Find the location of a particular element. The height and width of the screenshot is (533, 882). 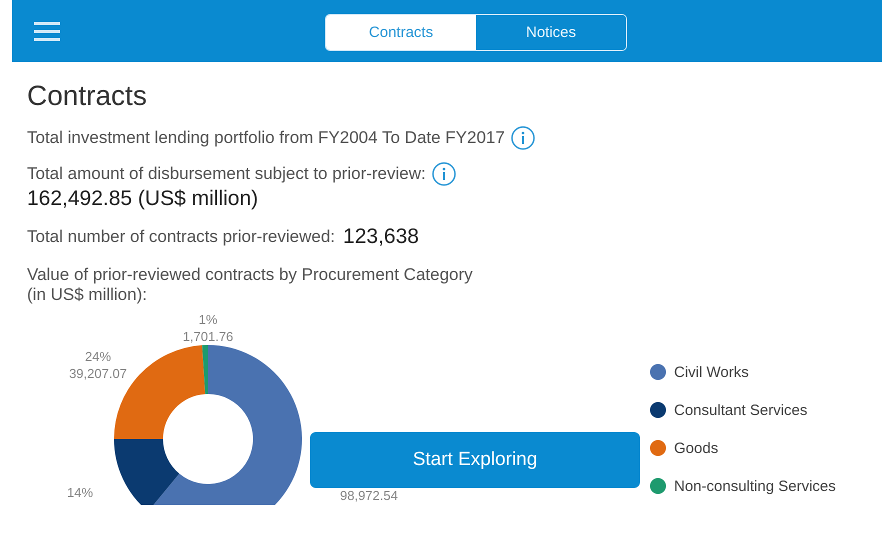

tab: Contracts is located at coordinates (401, 32).